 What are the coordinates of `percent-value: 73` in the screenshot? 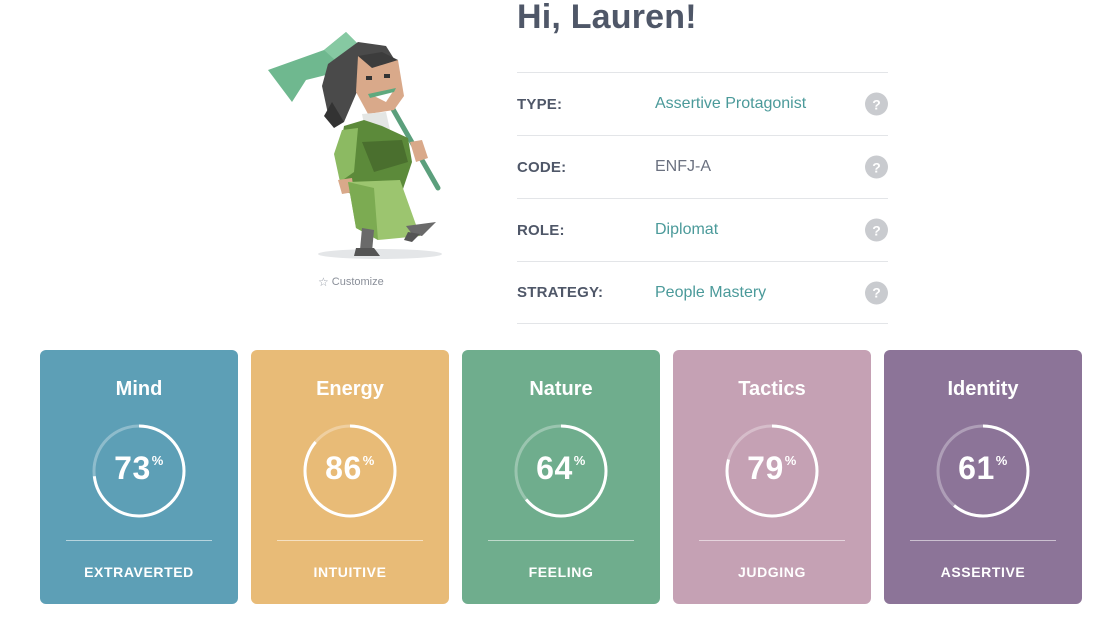 It's located at (132, 468).